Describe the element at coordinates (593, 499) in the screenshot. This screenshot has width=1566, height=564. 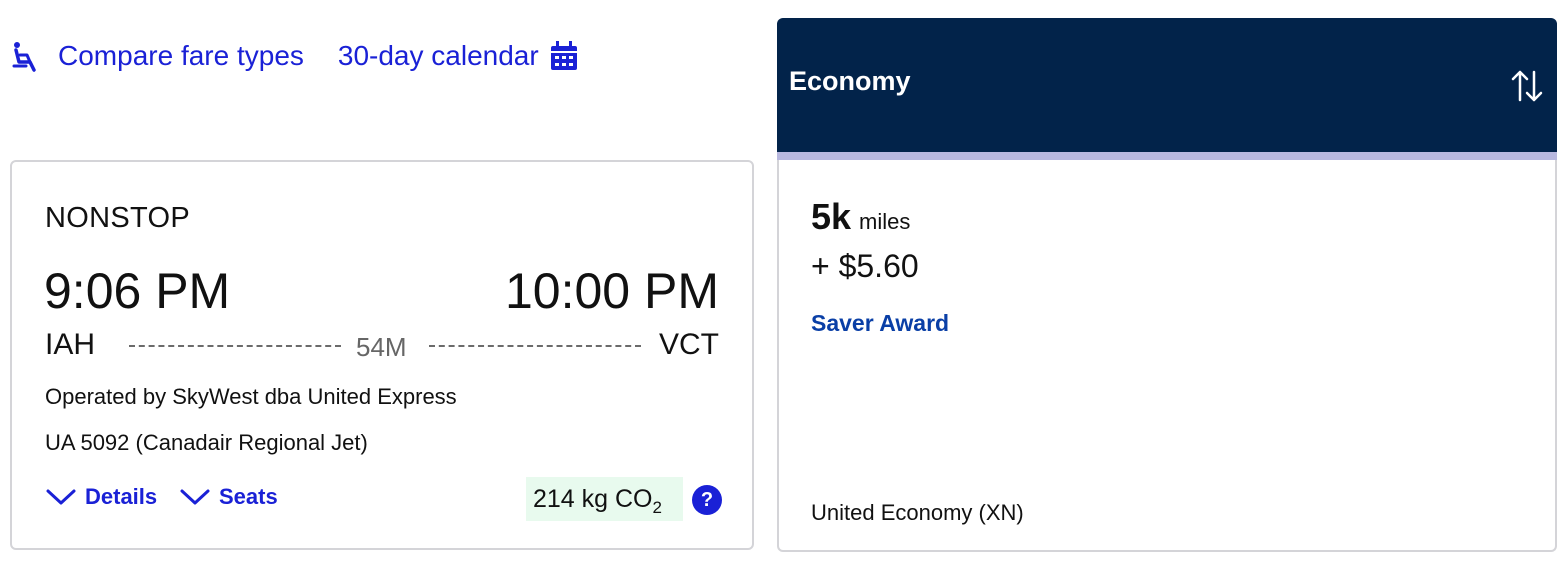
I see `co2-value: 214 kg CO` at that location.